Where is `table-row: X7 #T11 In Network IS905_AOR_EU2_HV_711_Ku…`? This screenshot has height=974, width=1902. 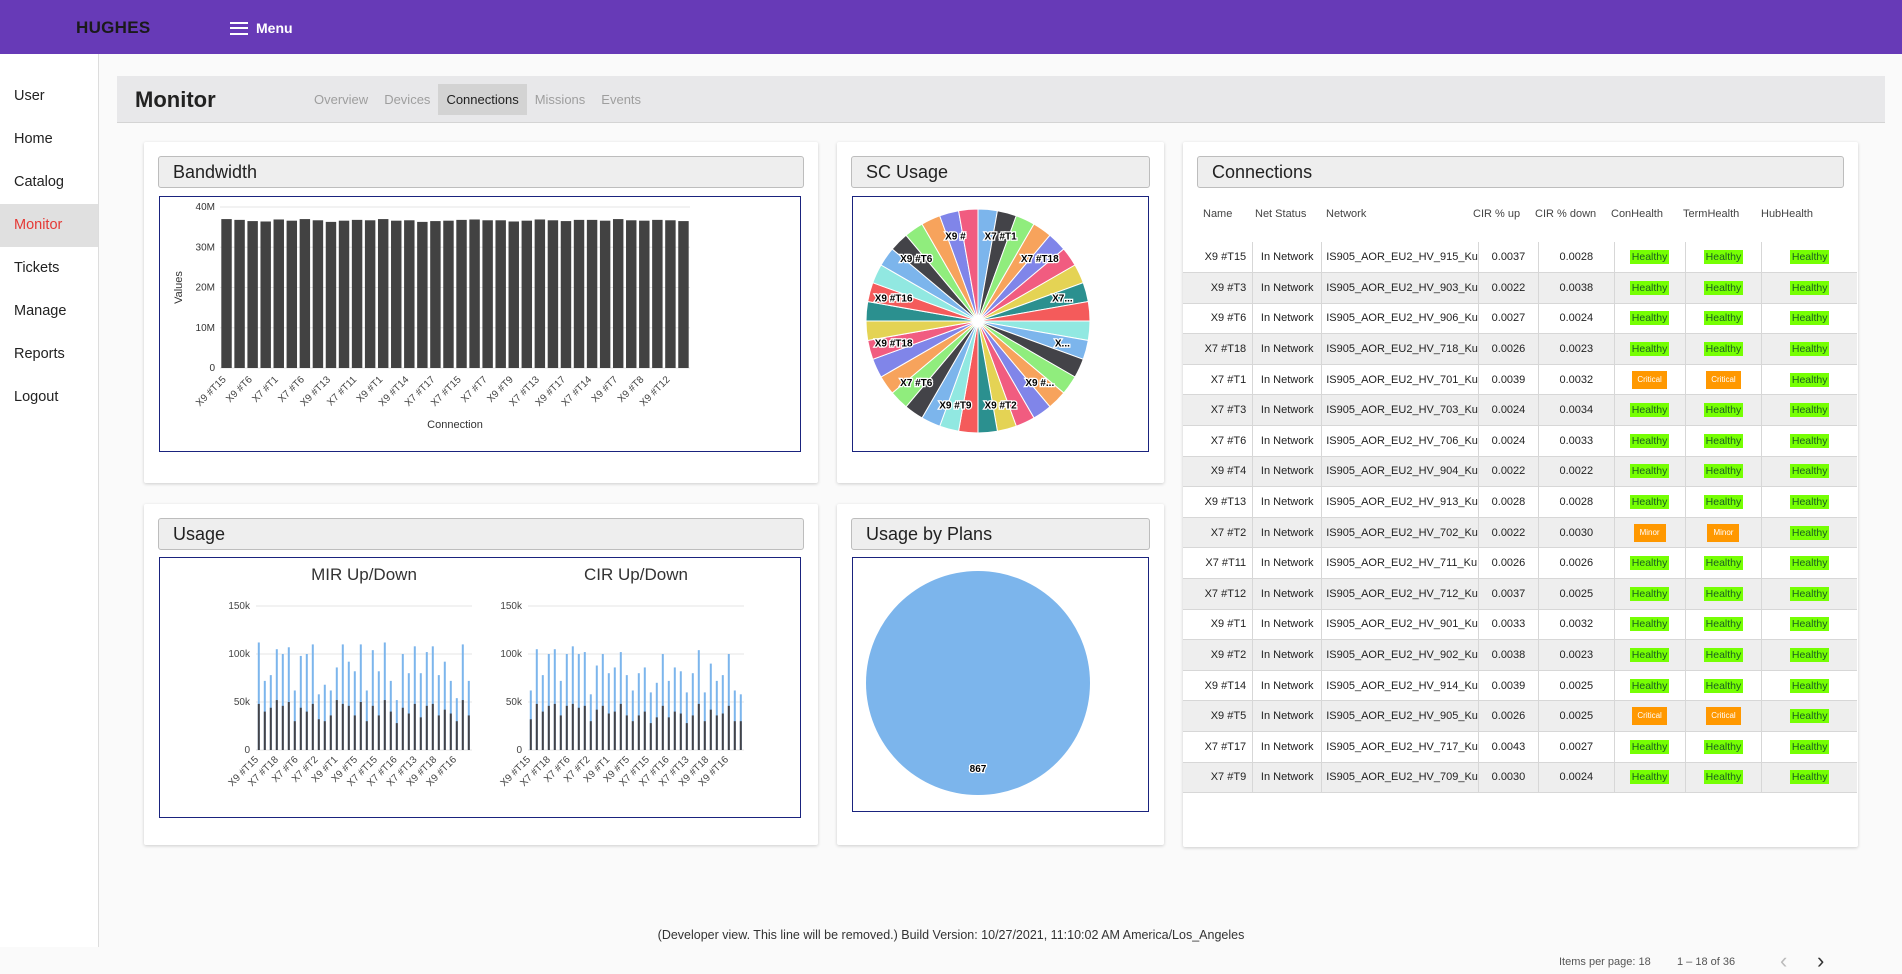 table-row: X7 #T11 In Network IS905_AOR_EU2_HV_711_Ku… is located at coordinates (1520, 563).